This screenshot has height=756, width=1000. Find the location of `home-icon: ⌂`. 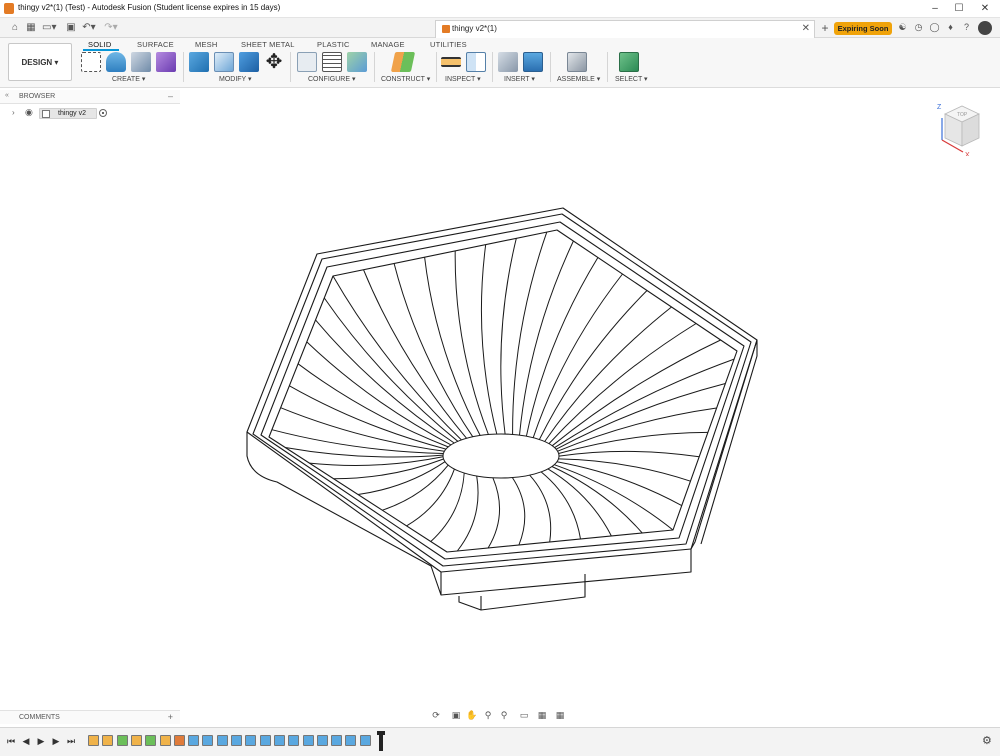

home-icon: ⌂ is located at coordinates (15, 28).